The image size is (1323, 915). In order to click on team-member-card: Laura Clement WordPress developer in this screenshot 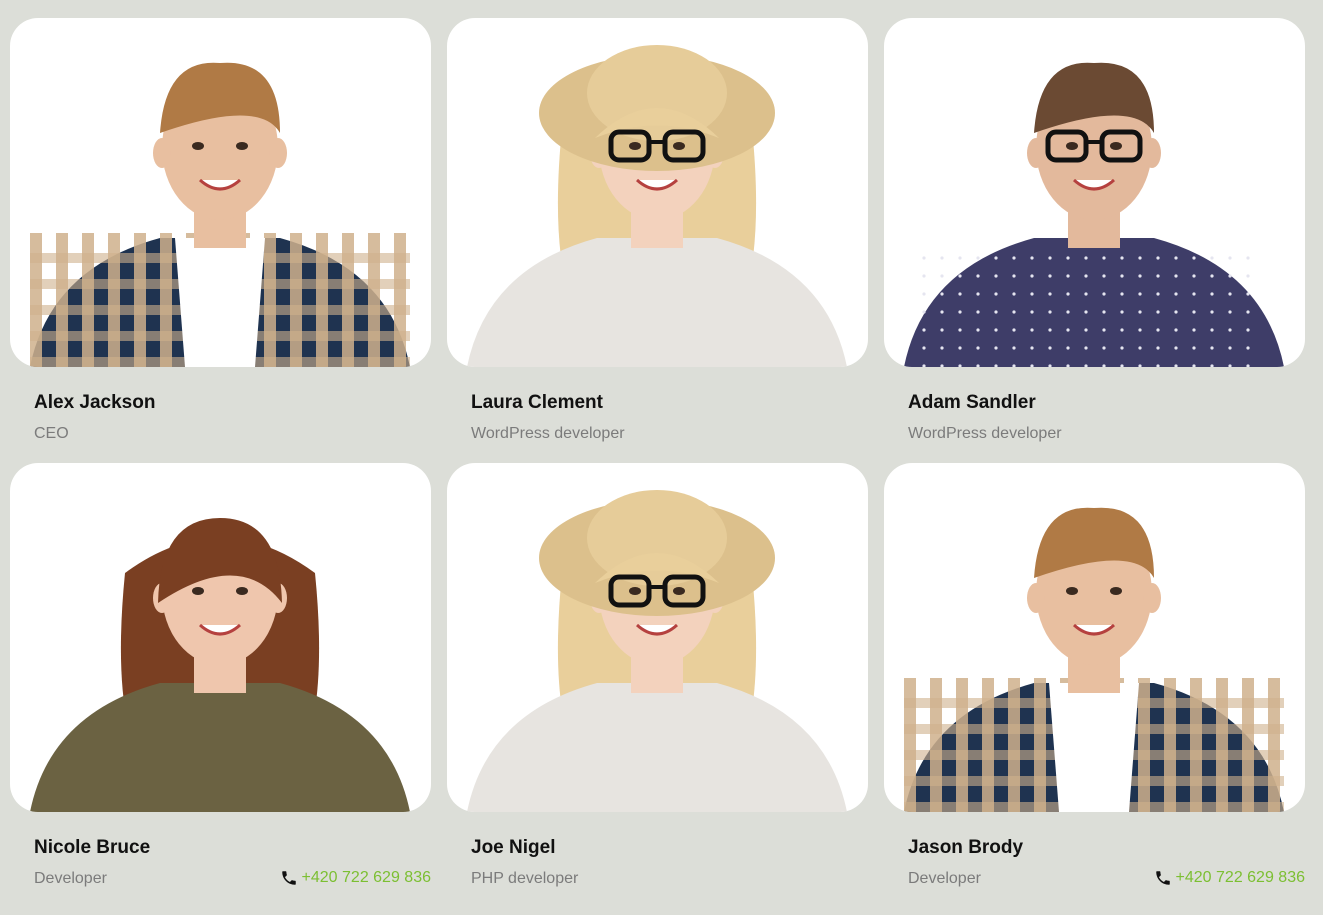, I will do `click(657, 231)`.